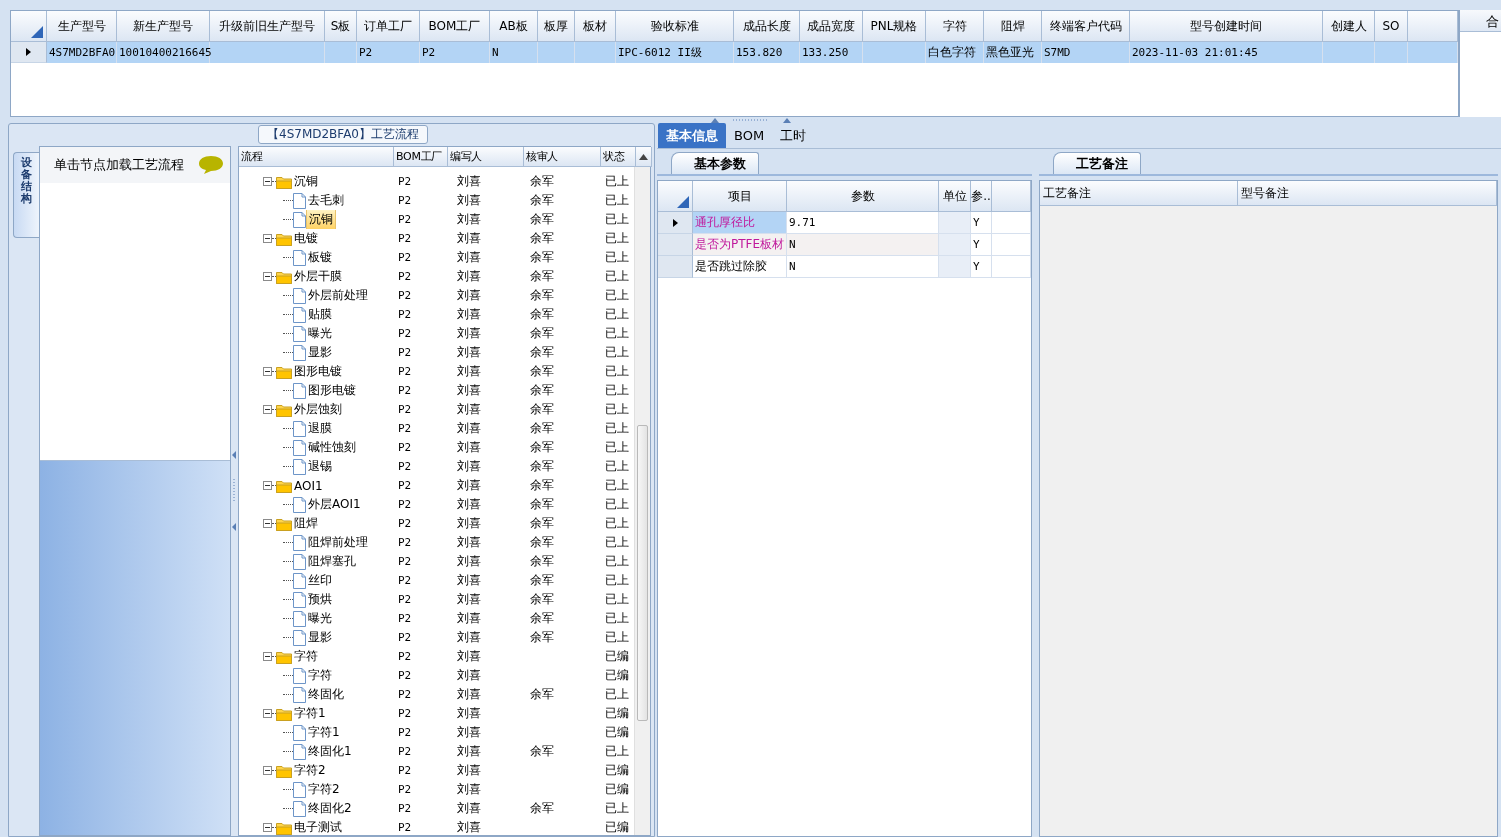 This screenshot has width=1501, height=837. What do you see at coordinates (318, 826) in the screenshot?
I see `tree-node: 电子测试` at bounding box center [318, 826].